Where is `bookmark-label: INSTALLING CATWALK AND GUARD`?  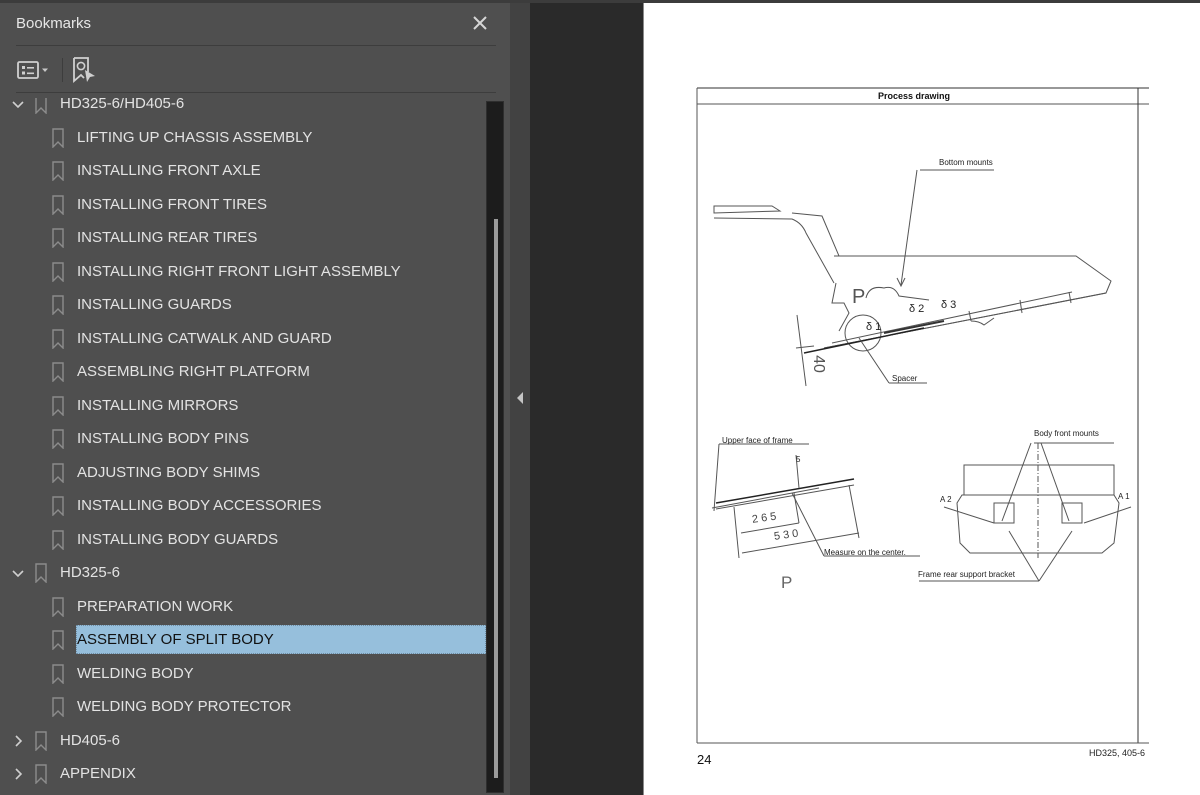
bookmark-label: INSTALLING CATWALK AND GUARD is located at coordinates (204, 338).